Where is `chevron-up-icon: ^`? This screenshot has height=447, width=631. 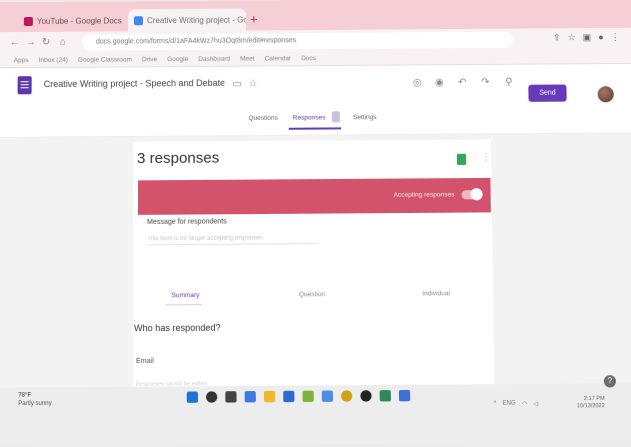
chevron-up-icon: ^ is located at coordinates (494, 404).